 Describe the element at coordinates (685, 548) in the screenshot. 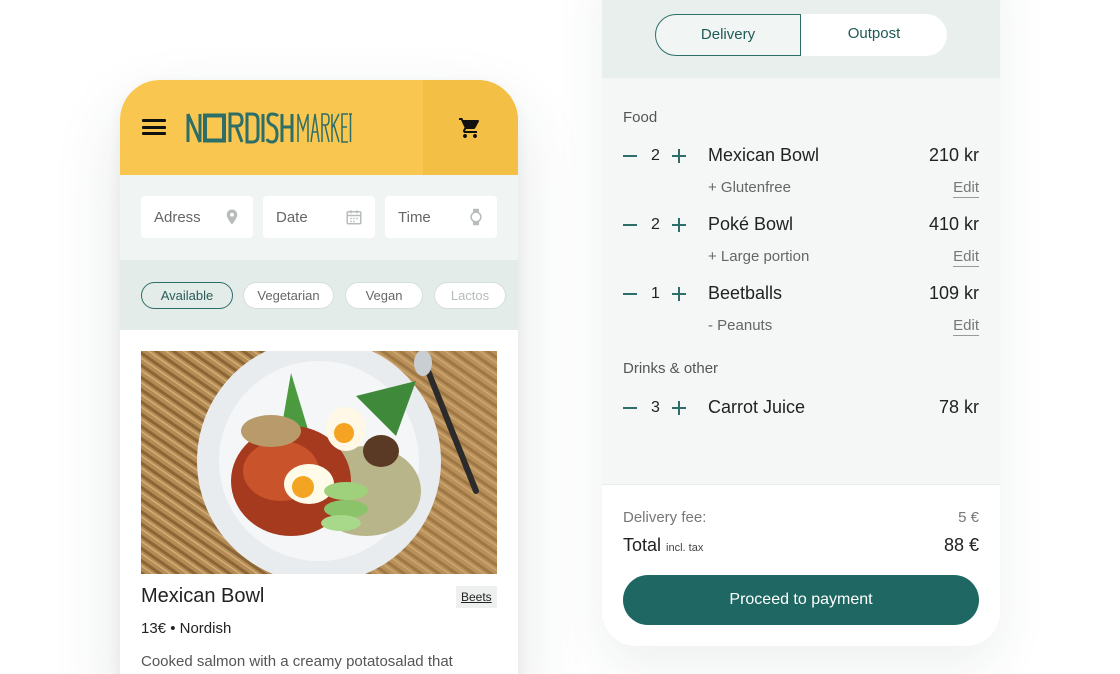

I see `total-tax-note: incl. tax` at that location.